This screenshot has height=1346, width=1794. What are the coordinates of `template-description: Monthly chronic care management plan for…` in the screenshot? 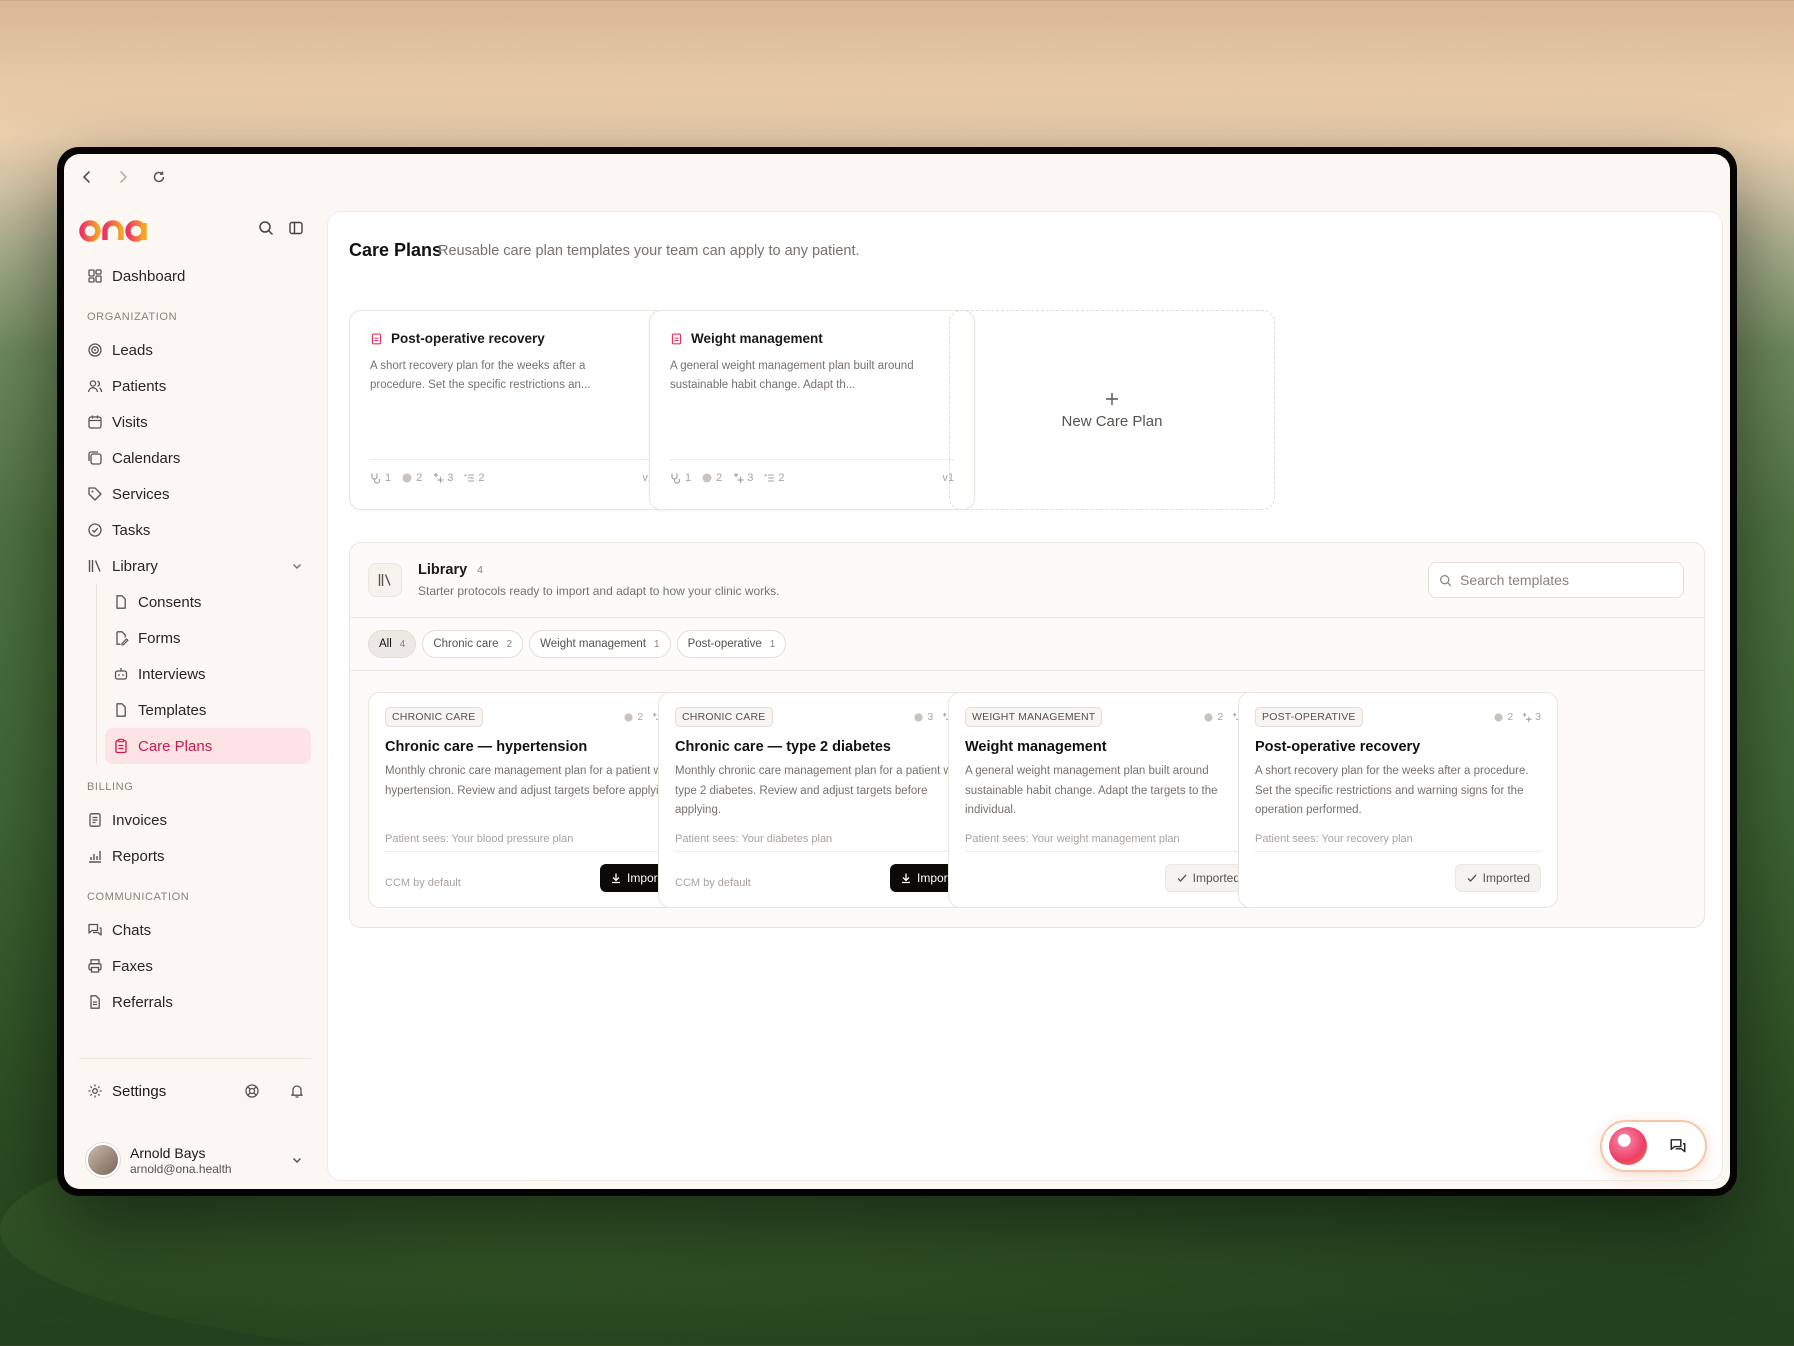 It's located at (819, 790).